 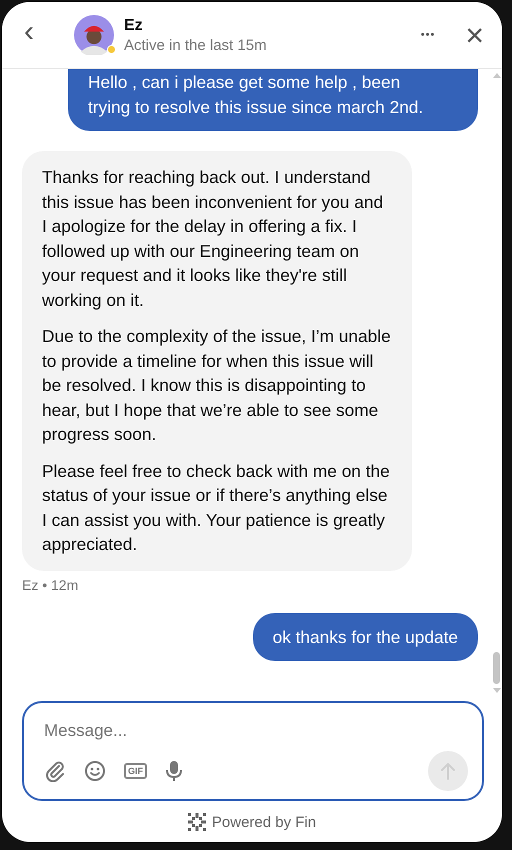 What do you see at coordinates (365, 636) in the screenshot?
I see `user-message: ok thanks for the update` at bounding box center [365, 636].